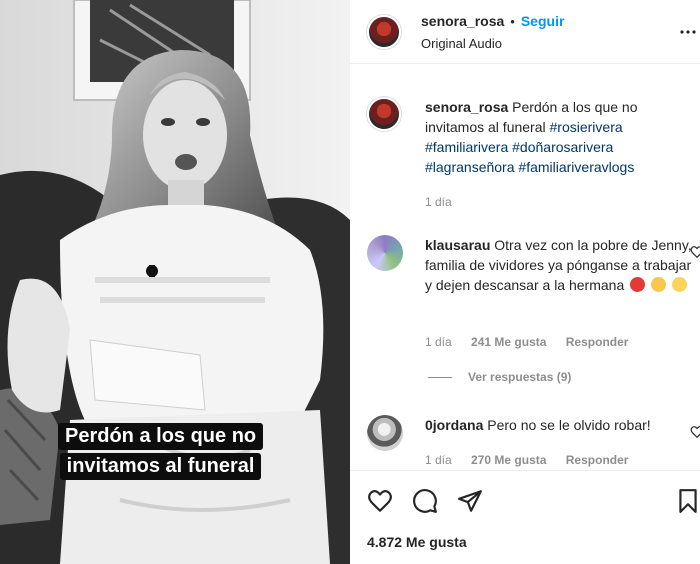 Image resolution: width=700 pixels, height=564 pixels. I want to click on bookmark-icon, so click(687, 501).